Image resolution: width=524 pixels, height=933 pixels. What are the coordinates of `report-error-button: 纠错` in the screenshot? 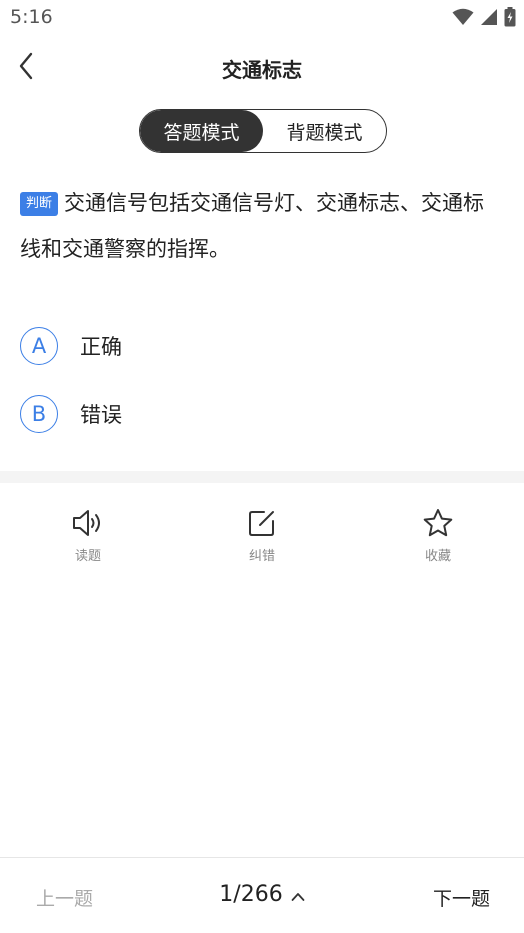 It's located at (262, 538).